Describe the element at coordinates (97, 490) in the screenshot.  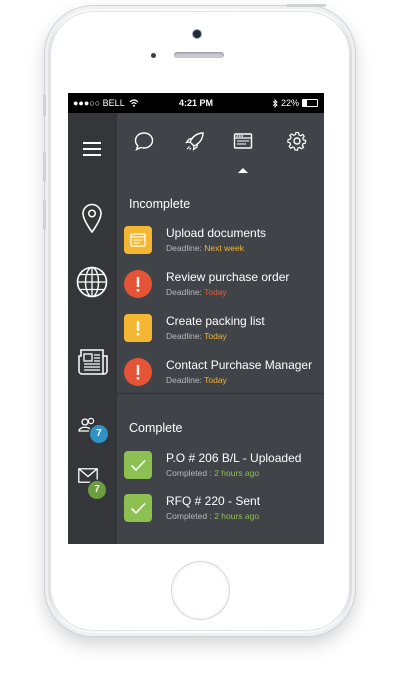
I see `mail-badge: 7` at that location.